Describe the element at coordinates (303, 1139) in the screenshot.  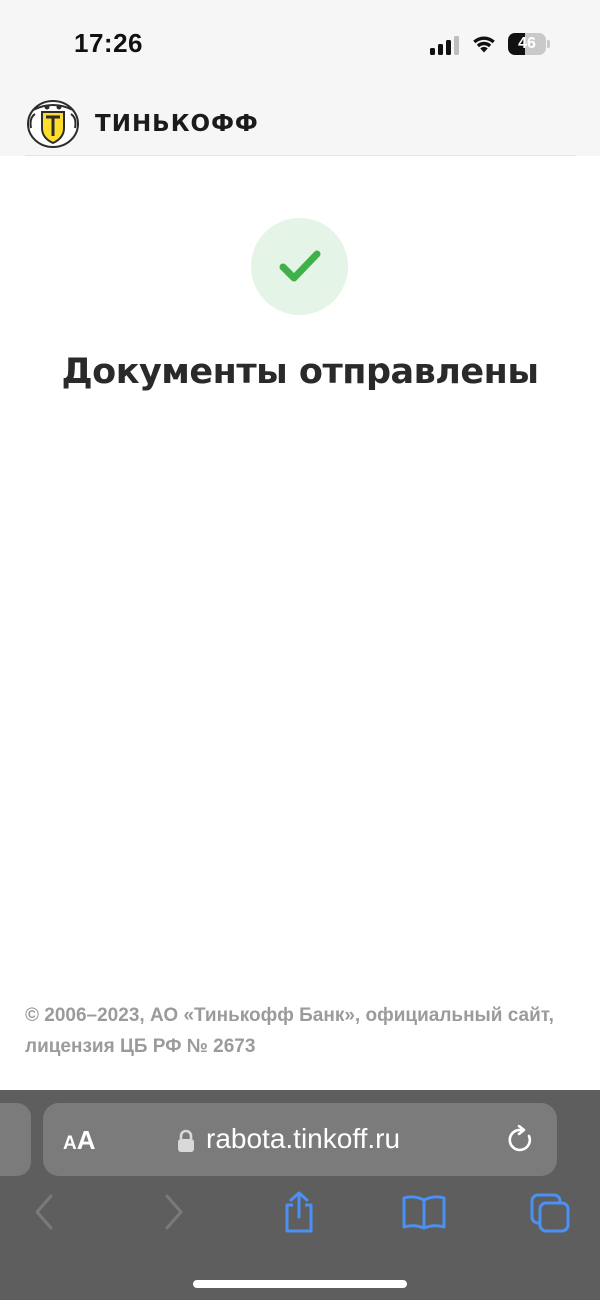
I see `url-text: rabota.tinkoff.ru` at that location.